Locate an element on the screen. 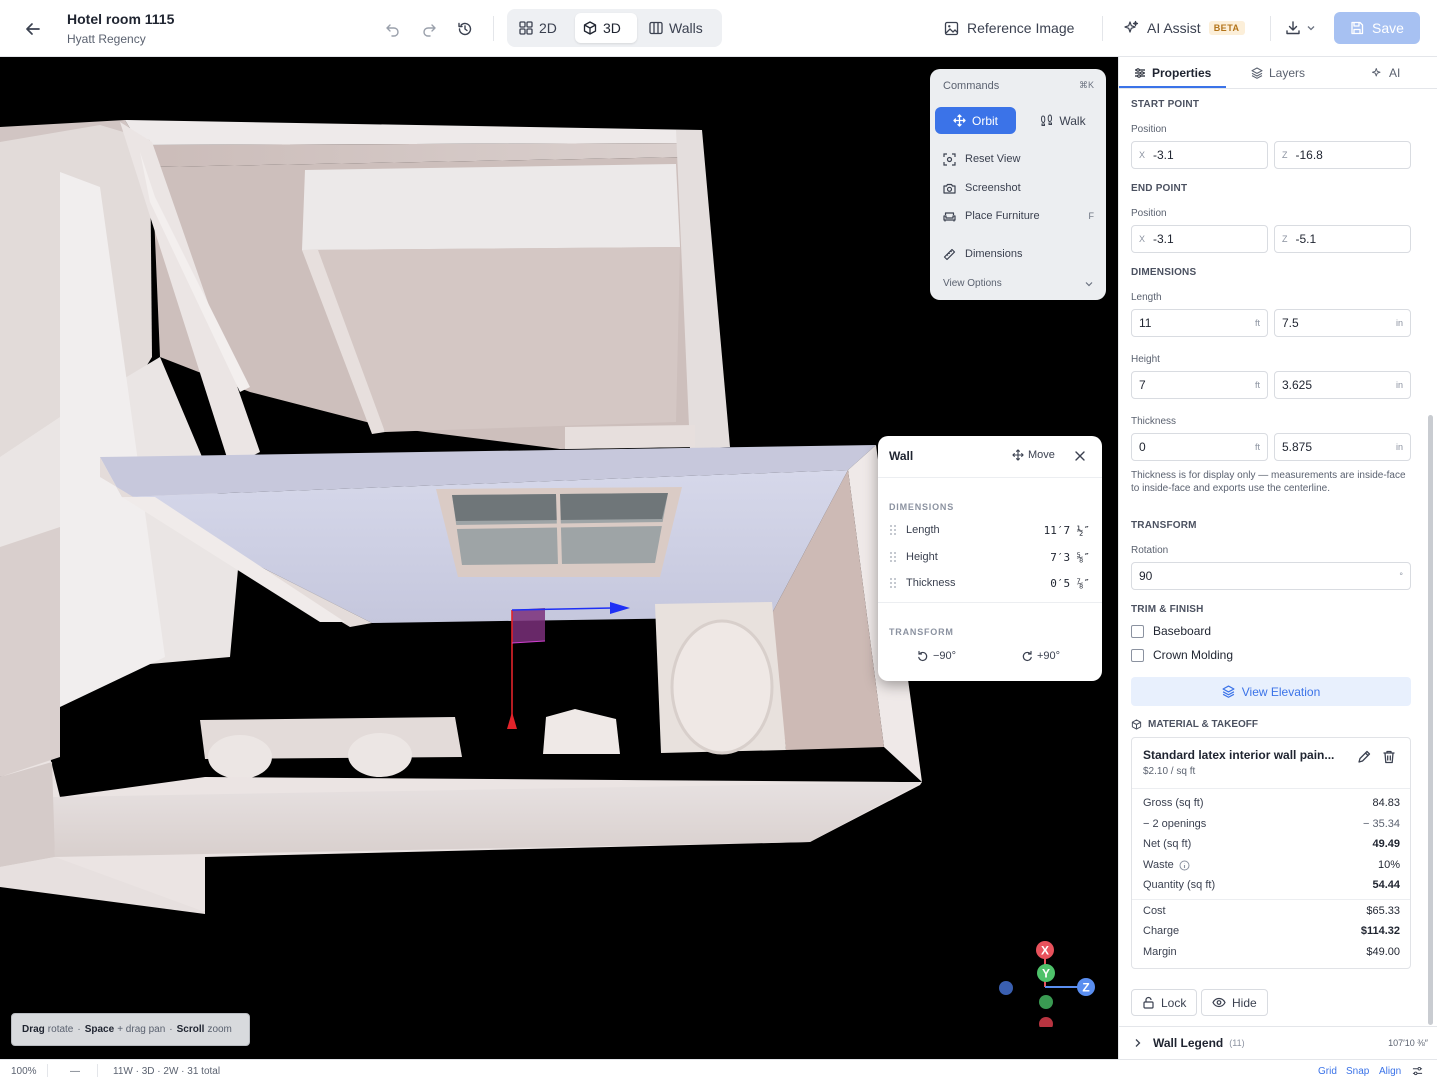 This screenshot has height=1081, width=1437. sliders-icon is located at coordinates (1140, 73).